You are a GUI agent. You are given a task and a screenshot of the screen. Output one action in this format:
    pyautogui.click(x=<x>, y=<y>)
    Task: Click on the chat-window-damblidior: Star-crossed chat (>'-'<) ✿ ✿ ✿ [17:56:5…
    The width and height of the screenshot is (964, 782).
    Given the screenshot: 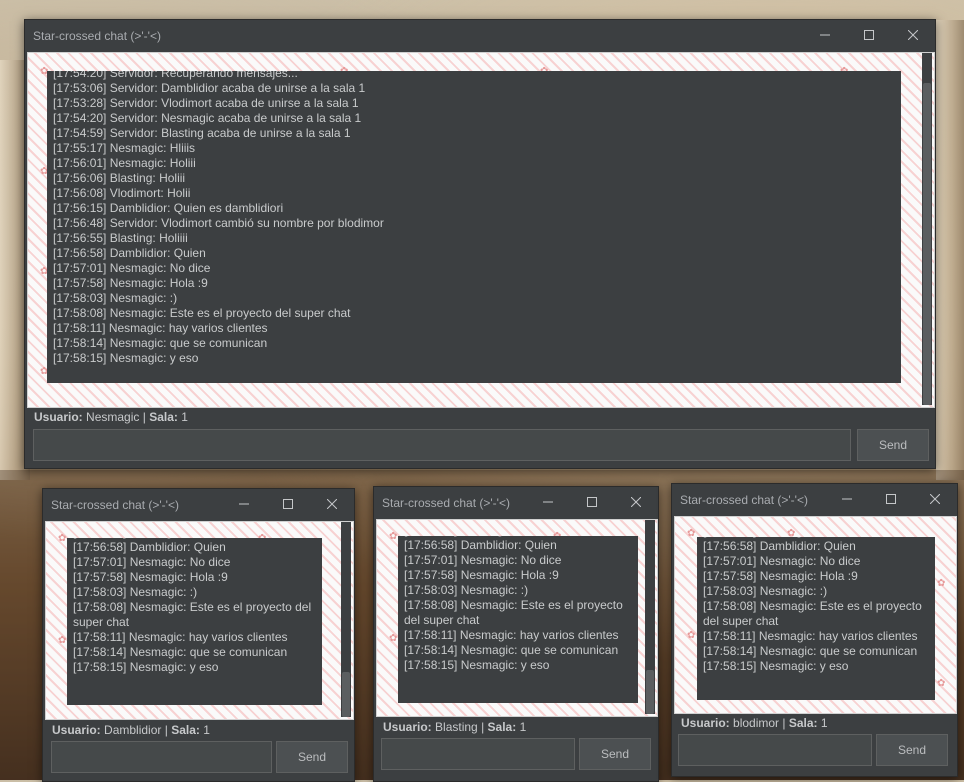 What is the action you would take?
    pyautogui.click(x=198, y=635)
    